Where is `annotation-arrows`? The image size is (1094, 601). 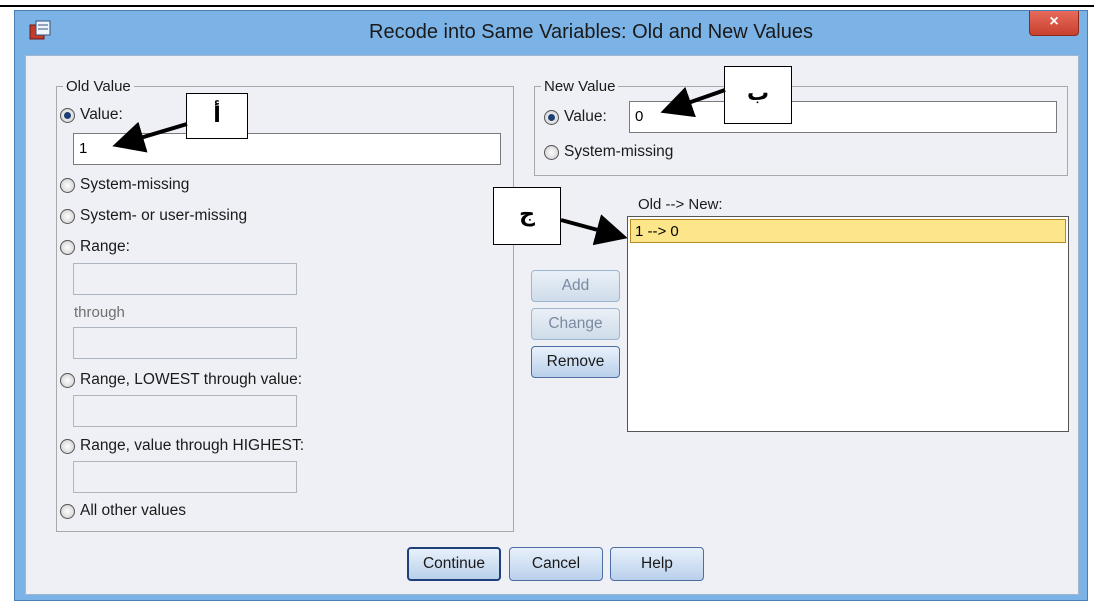 annotation-arrows is located at coordinates (419, 166).